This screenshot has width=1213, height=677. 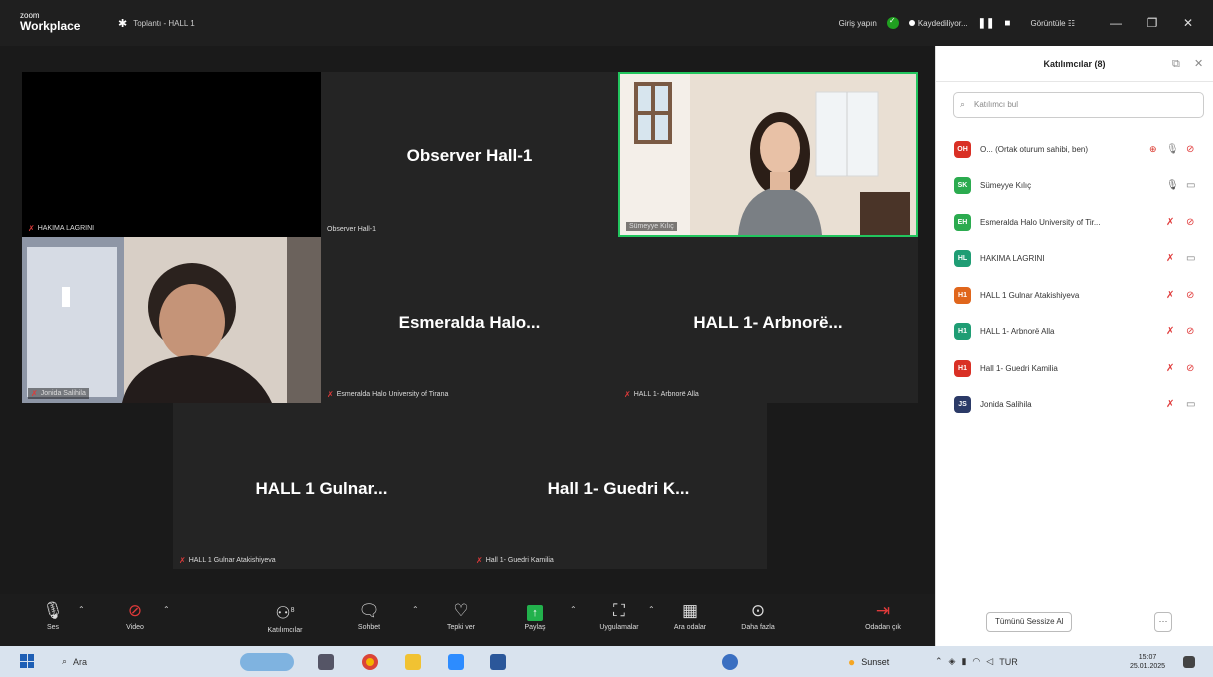 What do you see at coordinates (1176, 64) in the screenshot?
I see `popout-icon: ⧉` at bounding box center [1176, 64].